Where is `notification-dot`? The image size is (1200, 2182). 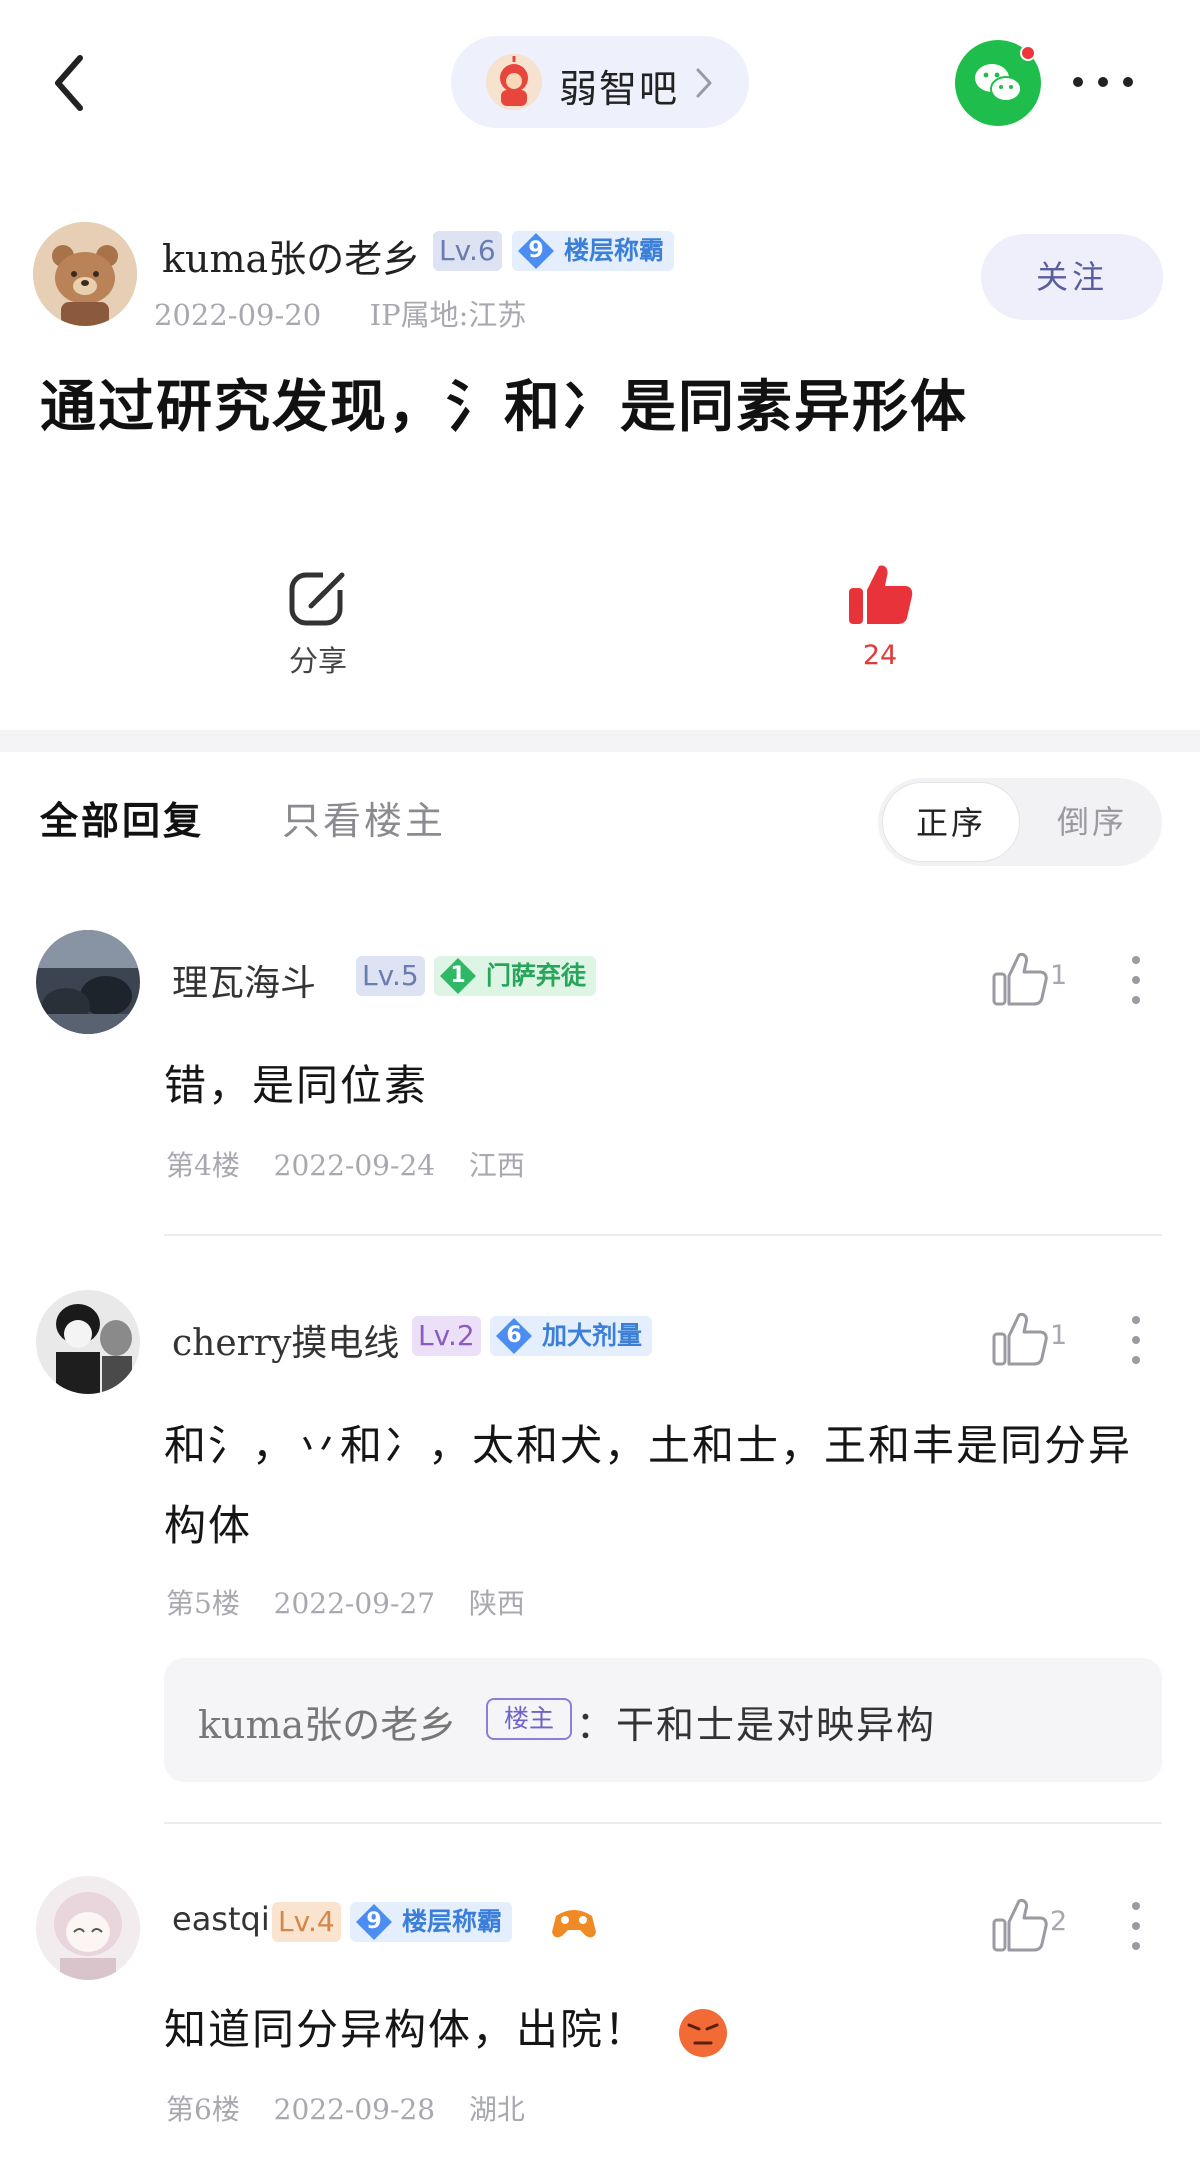 notification-dot is located at coordinates (1028, 53).